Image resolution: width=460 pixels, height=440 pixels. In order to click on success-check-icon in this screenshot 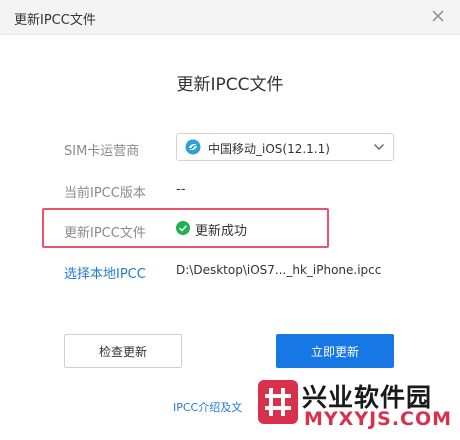, I will do `click(183, 228)`.